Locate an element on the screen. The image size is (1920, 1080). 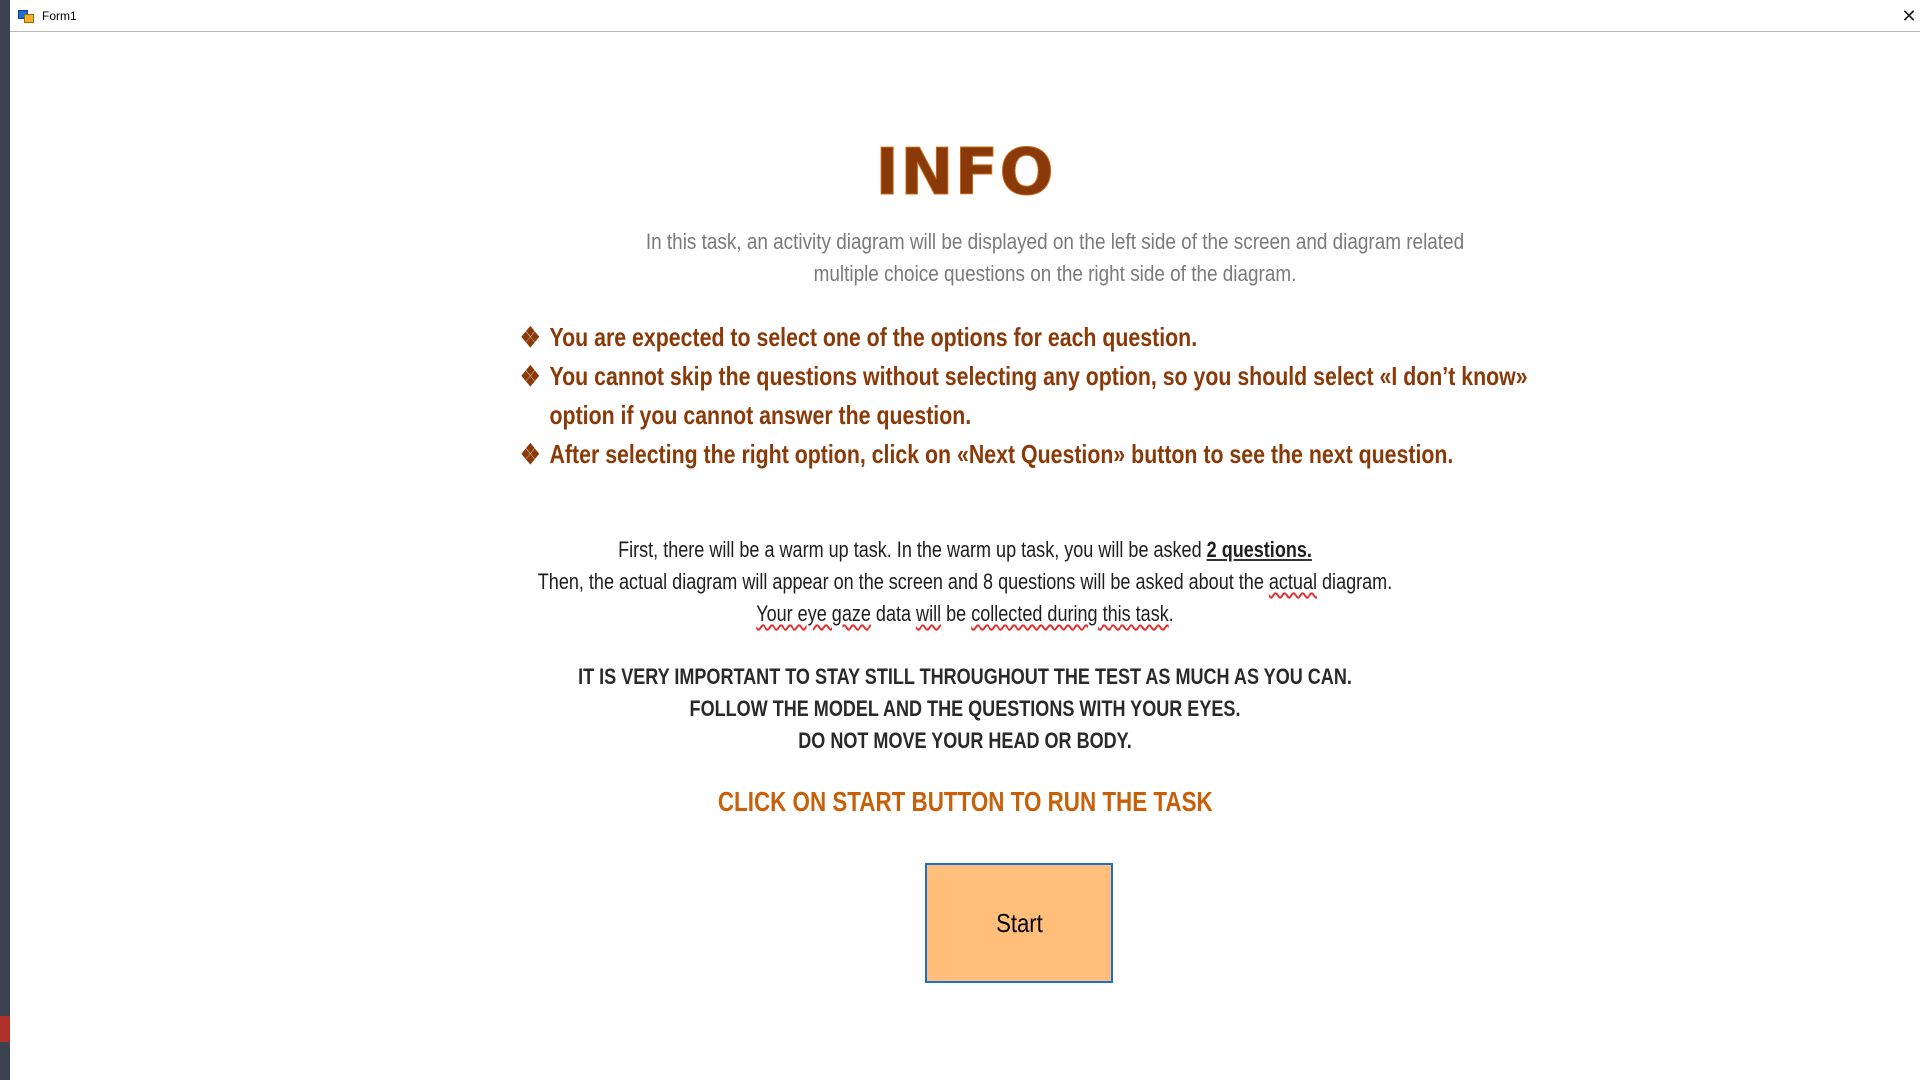
window-title: Form1 is located at coordinates (59, 15).